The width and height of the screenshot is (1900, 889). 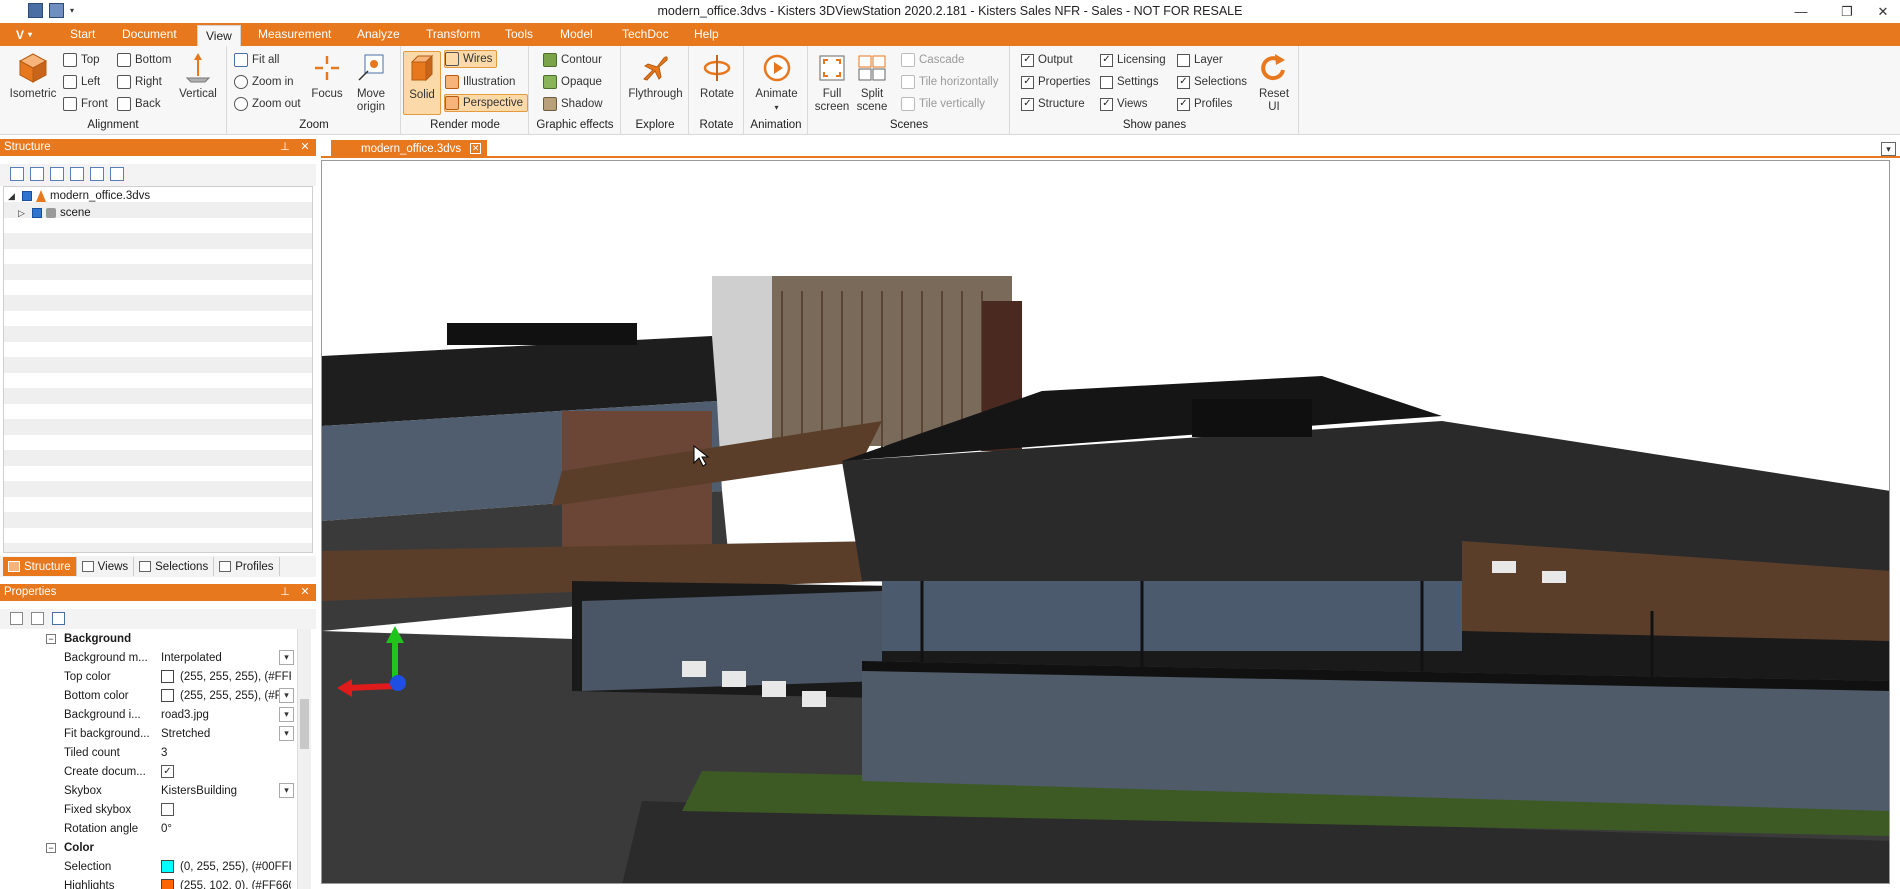 I want to click on focus-button: Focus, so click(x=327, y=76).